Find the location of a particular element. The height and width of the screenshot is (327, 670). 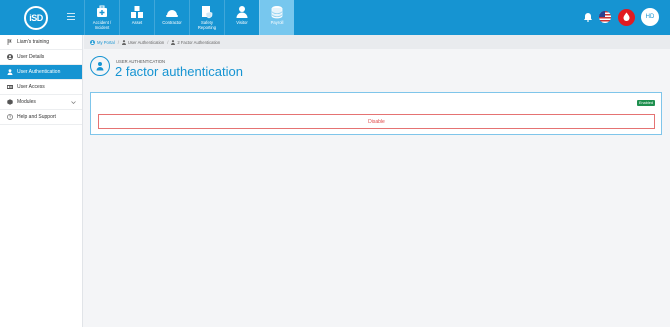

nav-label: Accident / Incident is located at coordinates (102, 25).